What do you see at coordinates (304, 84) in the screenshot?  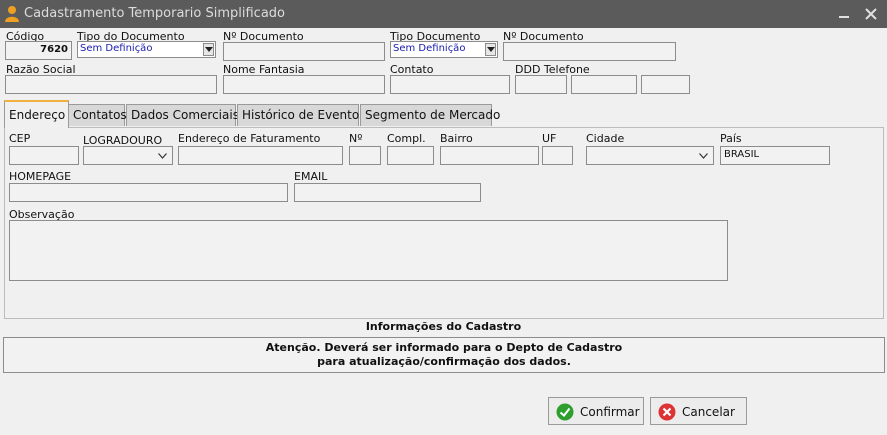 I see `nome-fantasia-field` at bounding box center [304, 84].